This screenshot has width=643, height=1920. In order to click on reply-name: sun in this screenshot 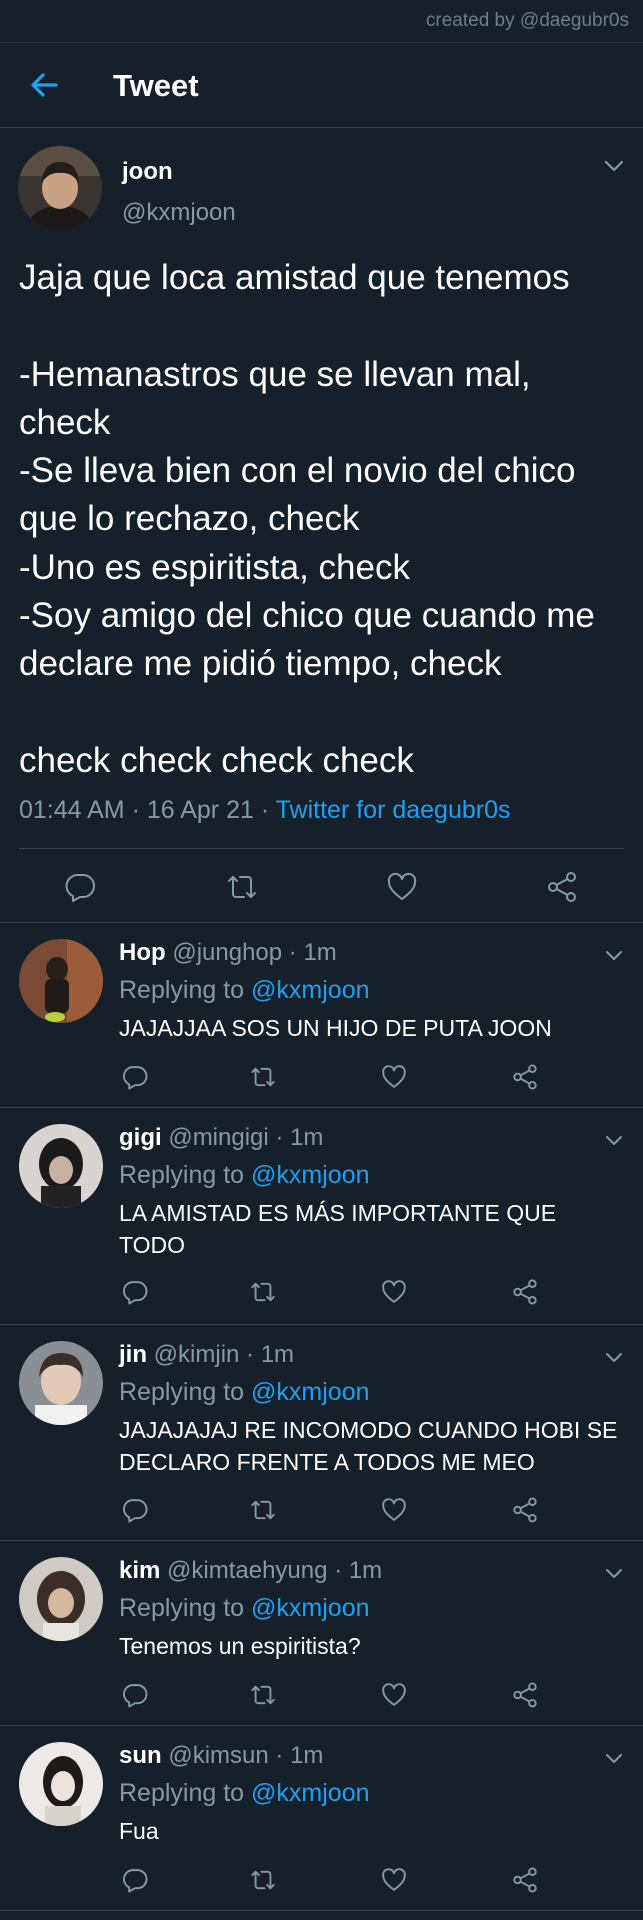, I will do `click(140, 1755)`.